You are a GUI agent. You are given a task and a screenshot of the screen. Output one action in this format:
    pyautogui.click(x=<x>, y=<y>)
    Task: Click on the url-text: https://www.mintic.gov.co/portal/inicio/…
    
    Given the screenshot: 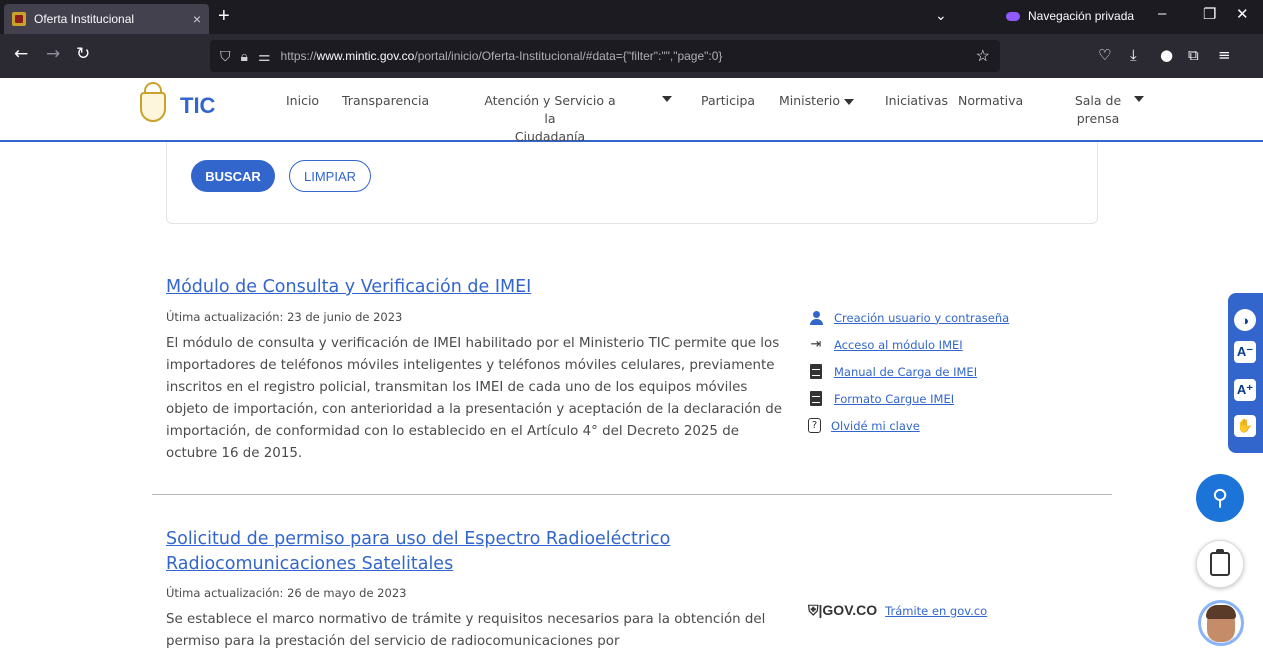 What is the action you would take?
    pyautogui.click(x=628, y=56)
    